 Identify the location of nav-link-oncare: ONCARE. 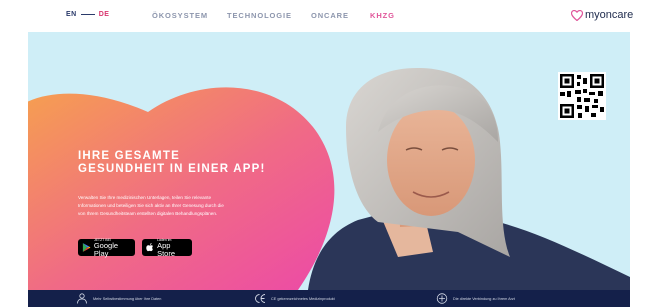
(330, 15).